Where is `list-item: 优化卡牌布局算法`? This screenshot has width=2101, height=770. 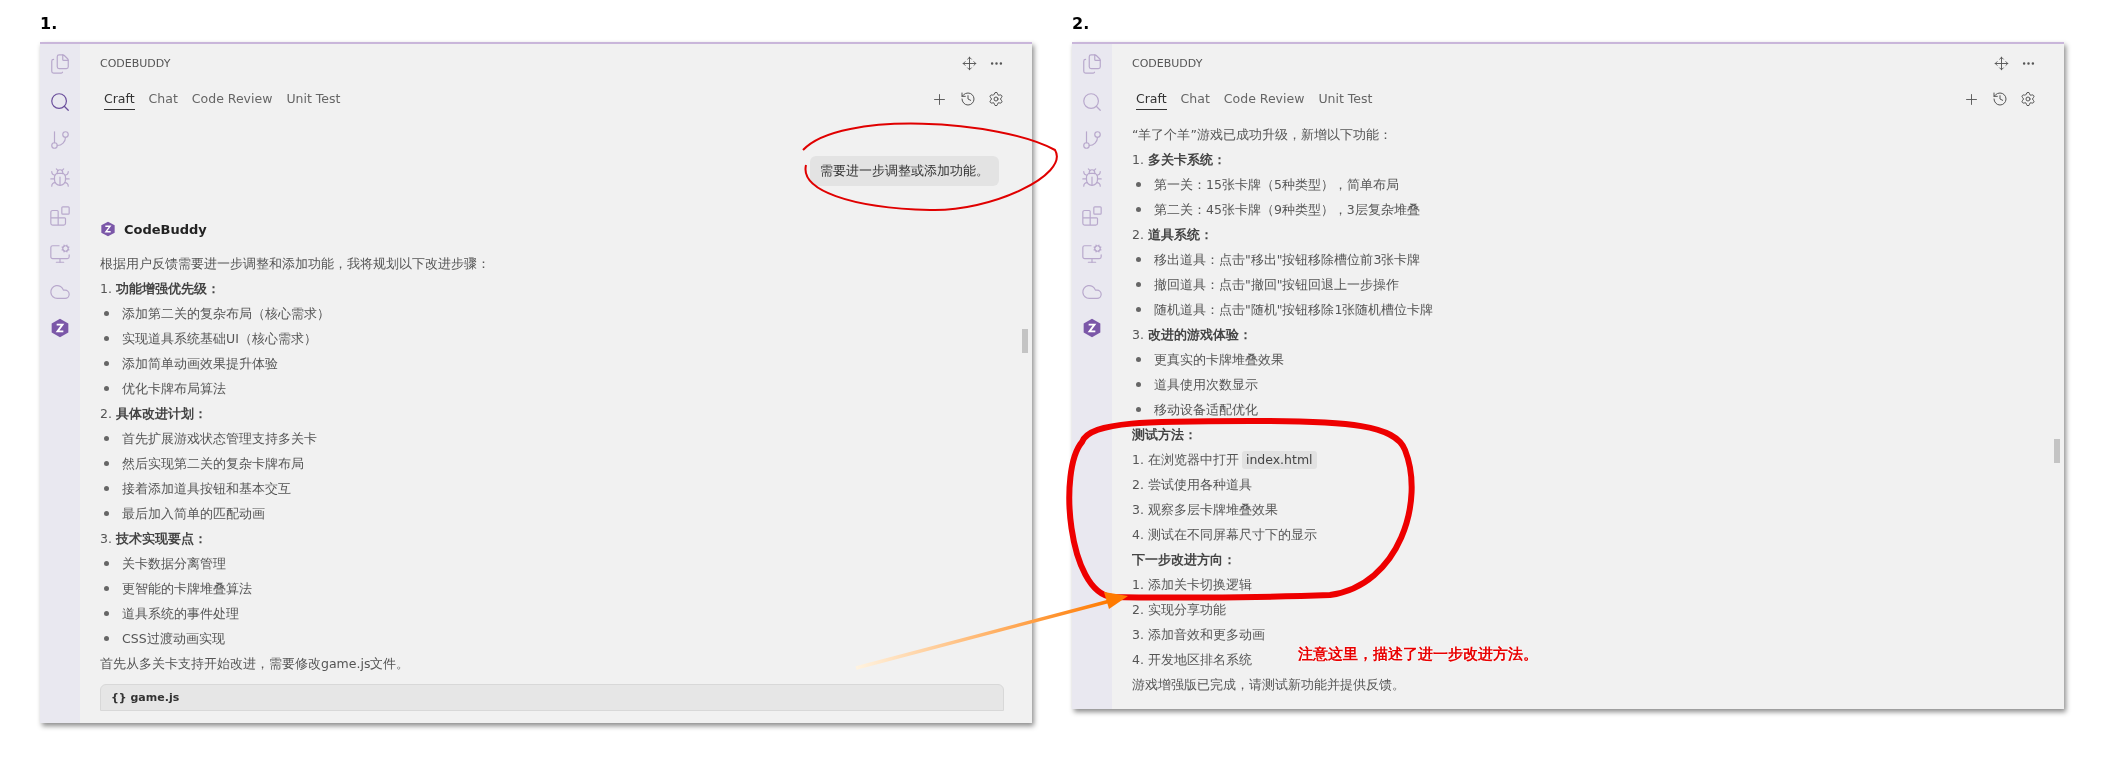 list-item: 优化卡牌布局算法 is located at coordinates (174, 389).